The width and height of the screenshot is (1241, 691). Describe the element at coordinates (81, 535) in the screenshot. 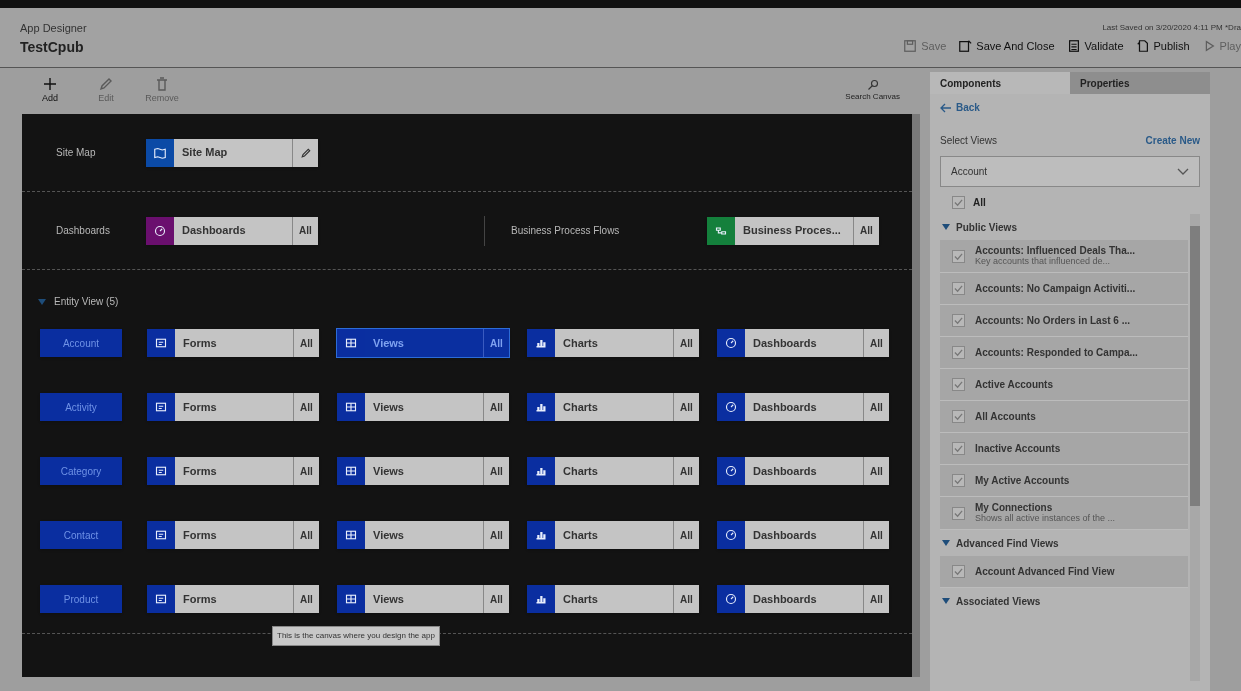

I see `entity-button: Contact` at that location.